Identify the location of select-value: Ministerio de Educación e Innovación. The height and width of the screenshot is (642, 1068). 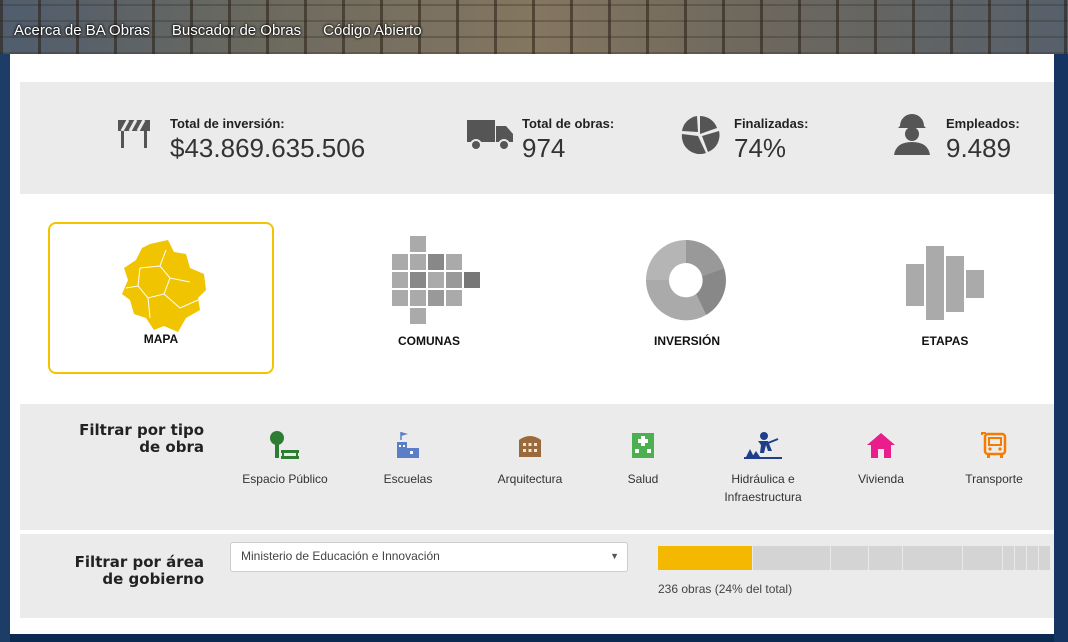
(340, 556).